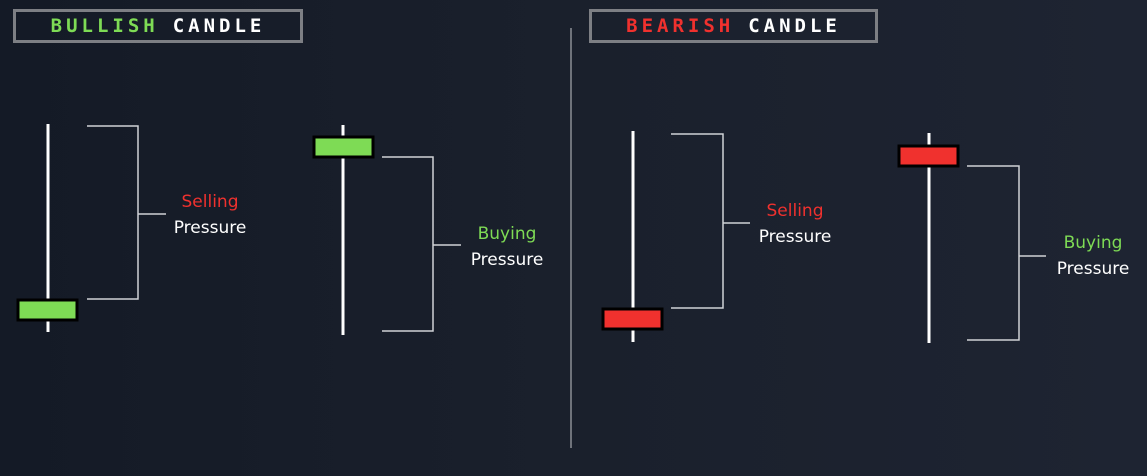  I want to click on bearish-candle-long-lower-wick, so click(928, 238).